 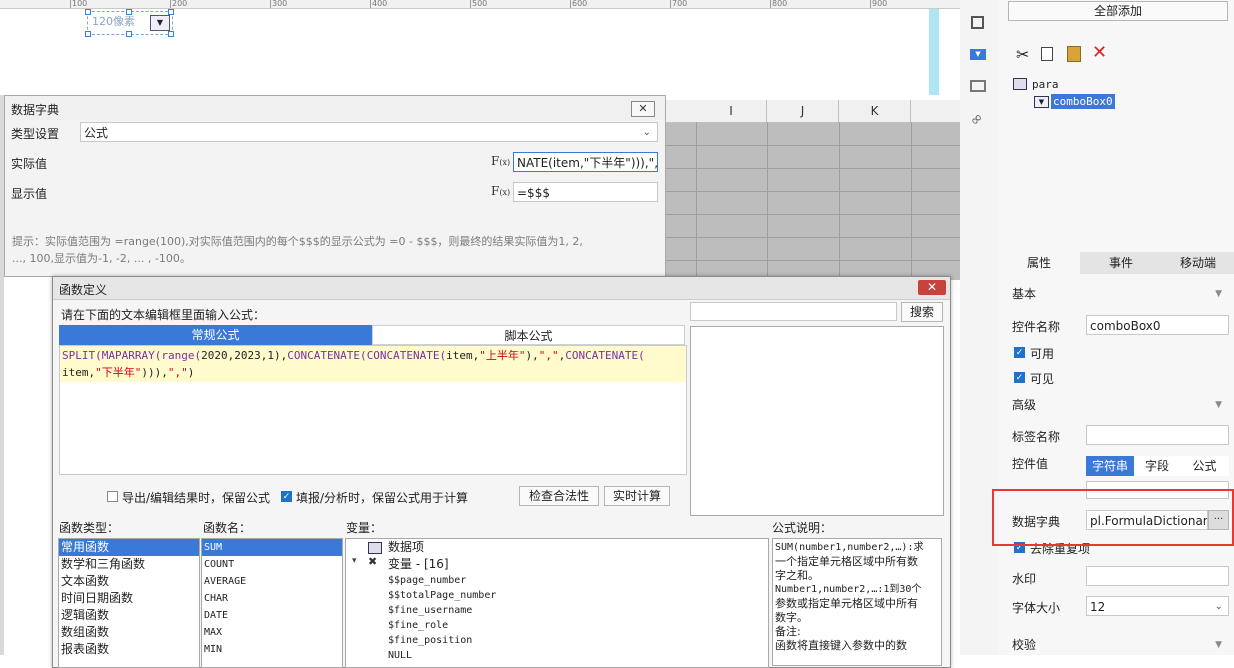 What do you see at coordinates (1121, 405) in the screenshot?
I see `section-advanced: 高级 ▼` at bounding box center [1121, 405].